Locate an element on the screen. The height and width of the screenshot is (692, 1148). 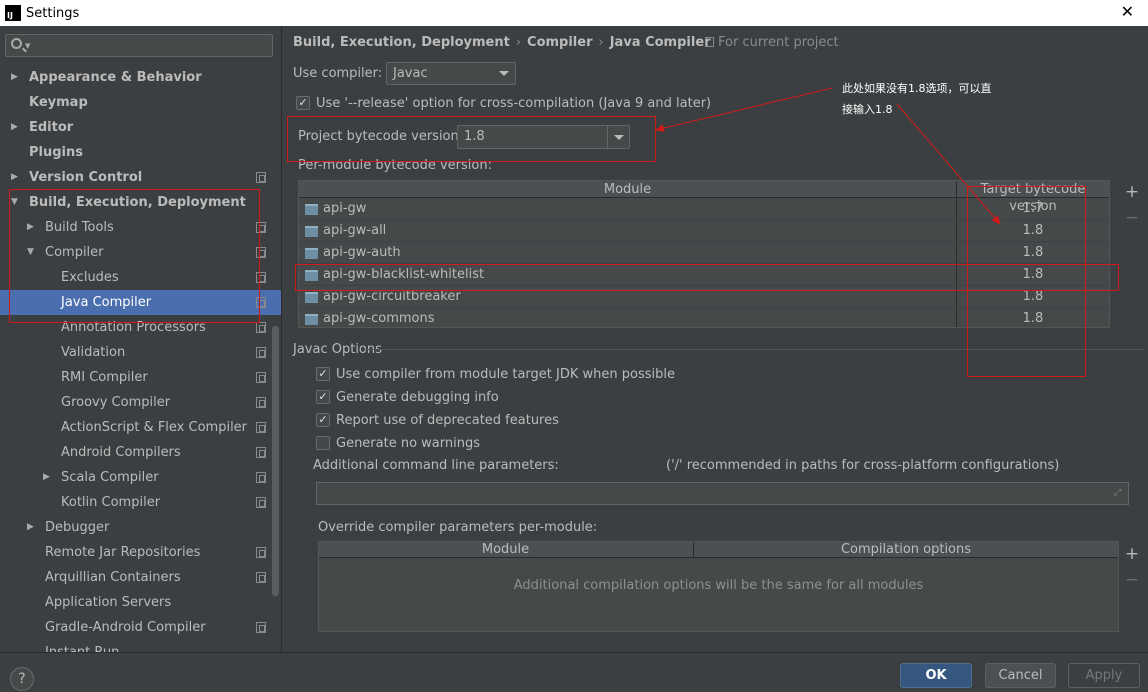
table-row: api-gw-all 1.8 is located at coordinates (704, 231).